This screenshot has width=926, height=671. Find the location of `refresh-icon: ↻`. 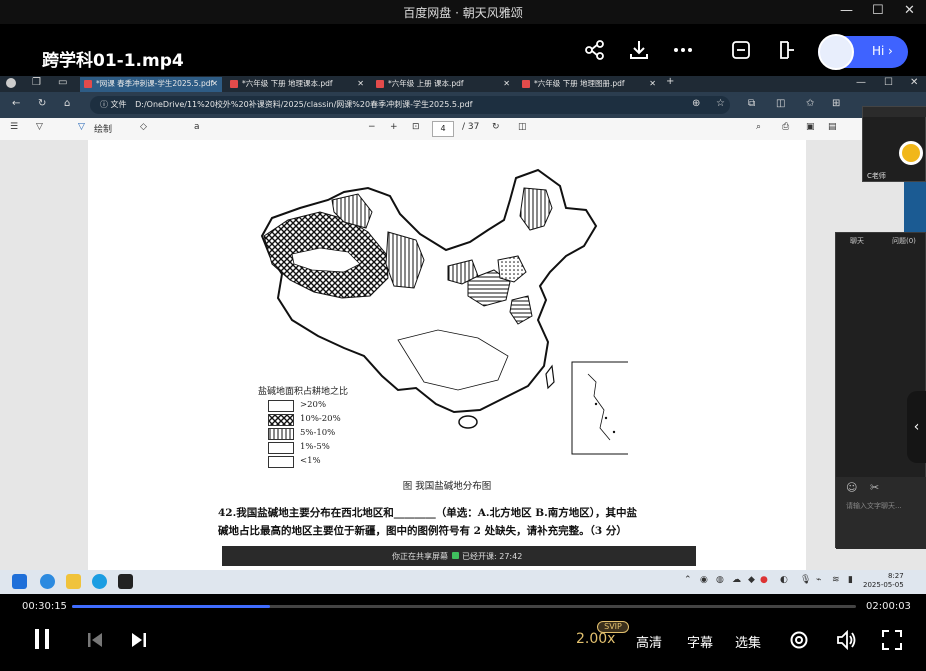

refresh-icon: ↻ is located at coordinates (42, 103).